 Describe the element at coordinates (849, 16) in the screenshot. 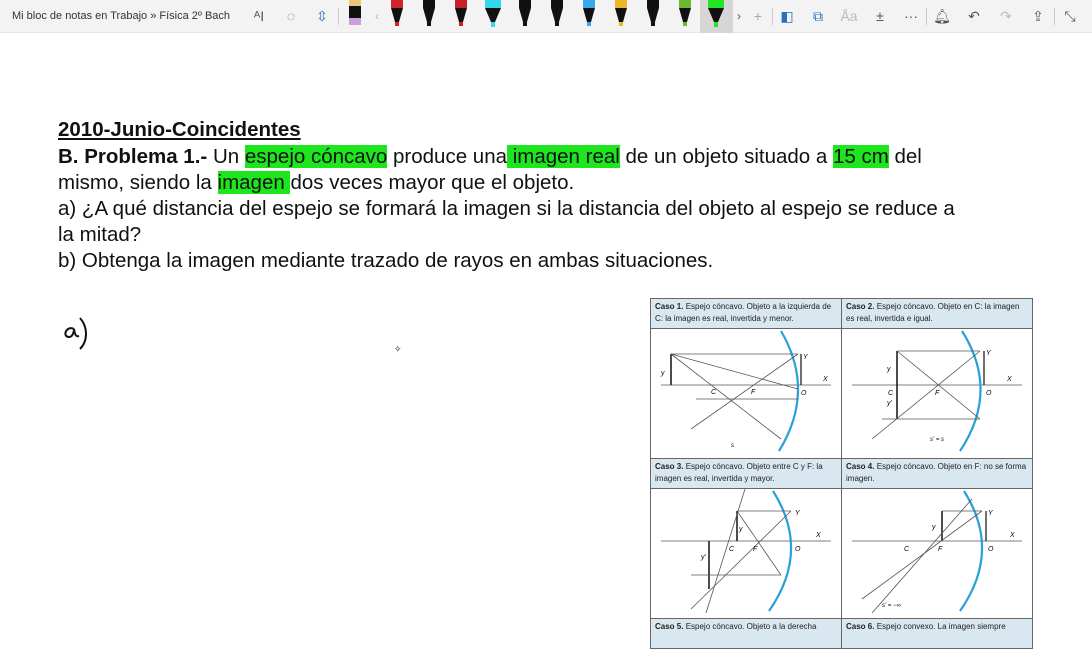

I see `ink-to-text-convert-icon: Åa` at that location.